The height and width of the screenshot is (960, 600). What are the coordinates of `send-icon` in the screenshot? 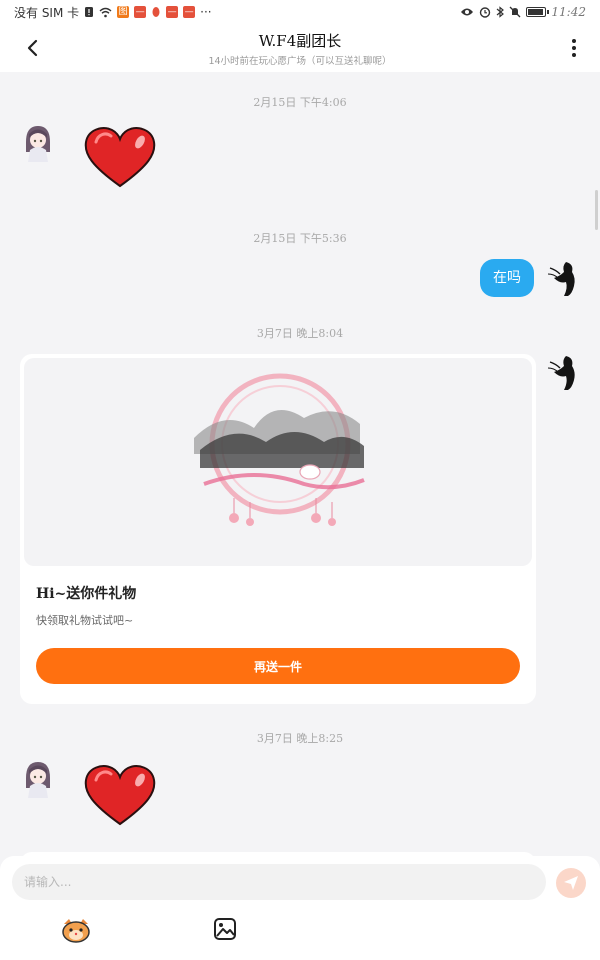 It's located at (571, 883).